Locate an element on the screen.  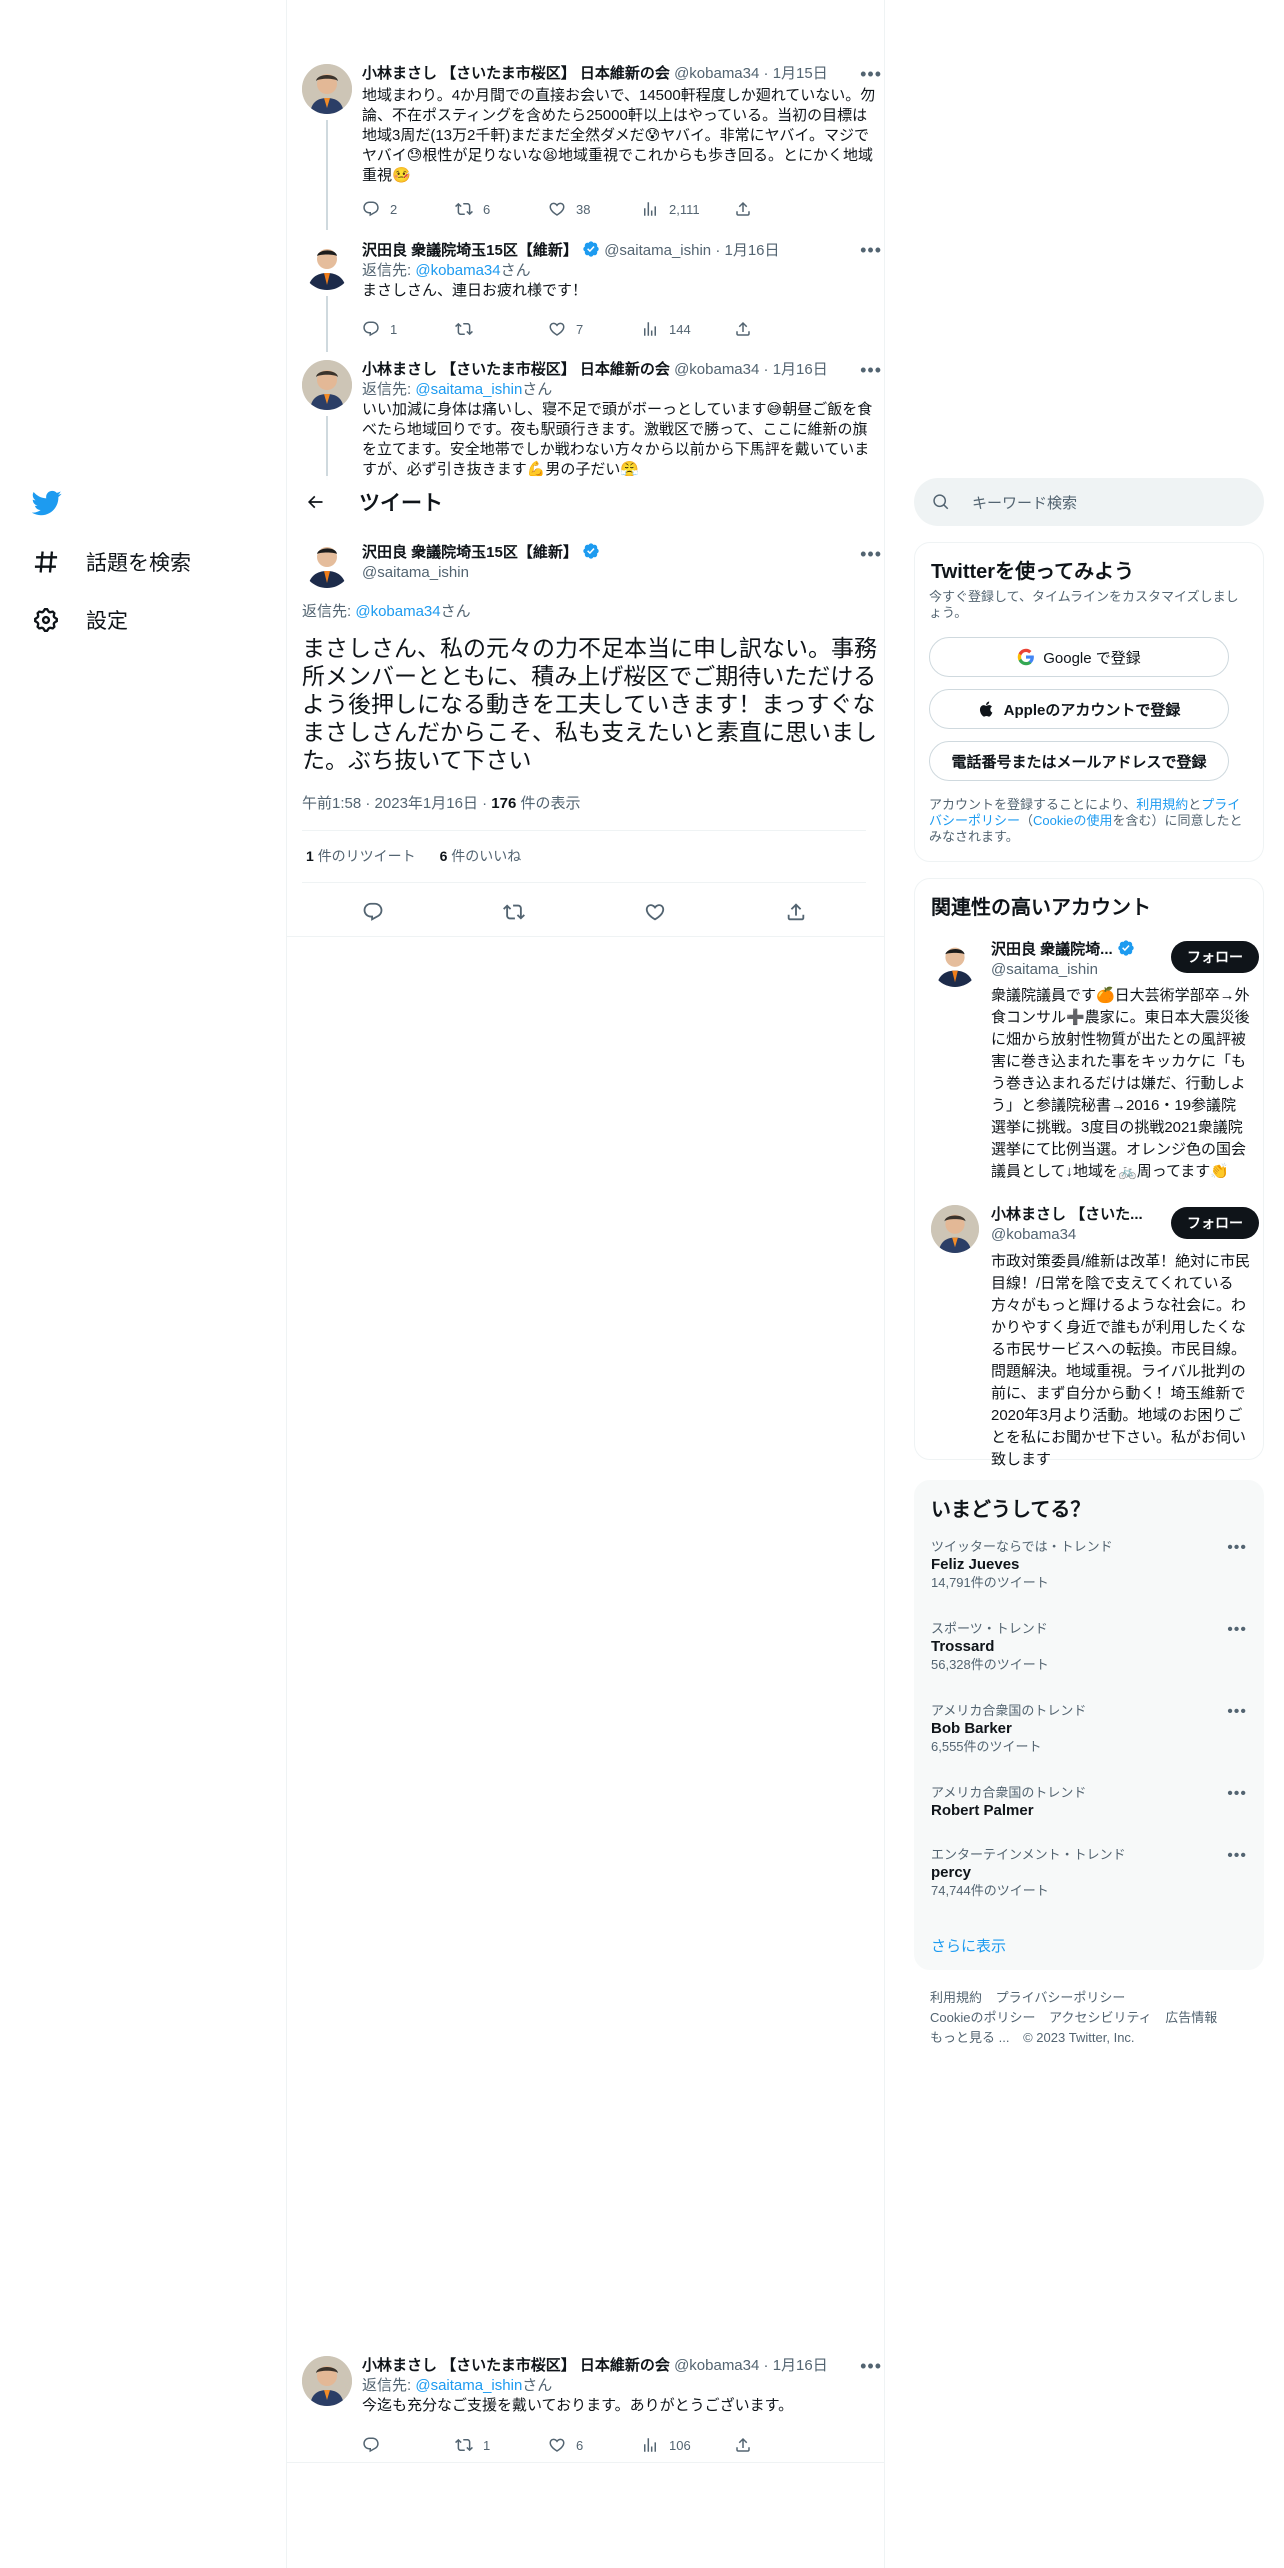
views-button: 106 is located at coordinates (687, 2445).